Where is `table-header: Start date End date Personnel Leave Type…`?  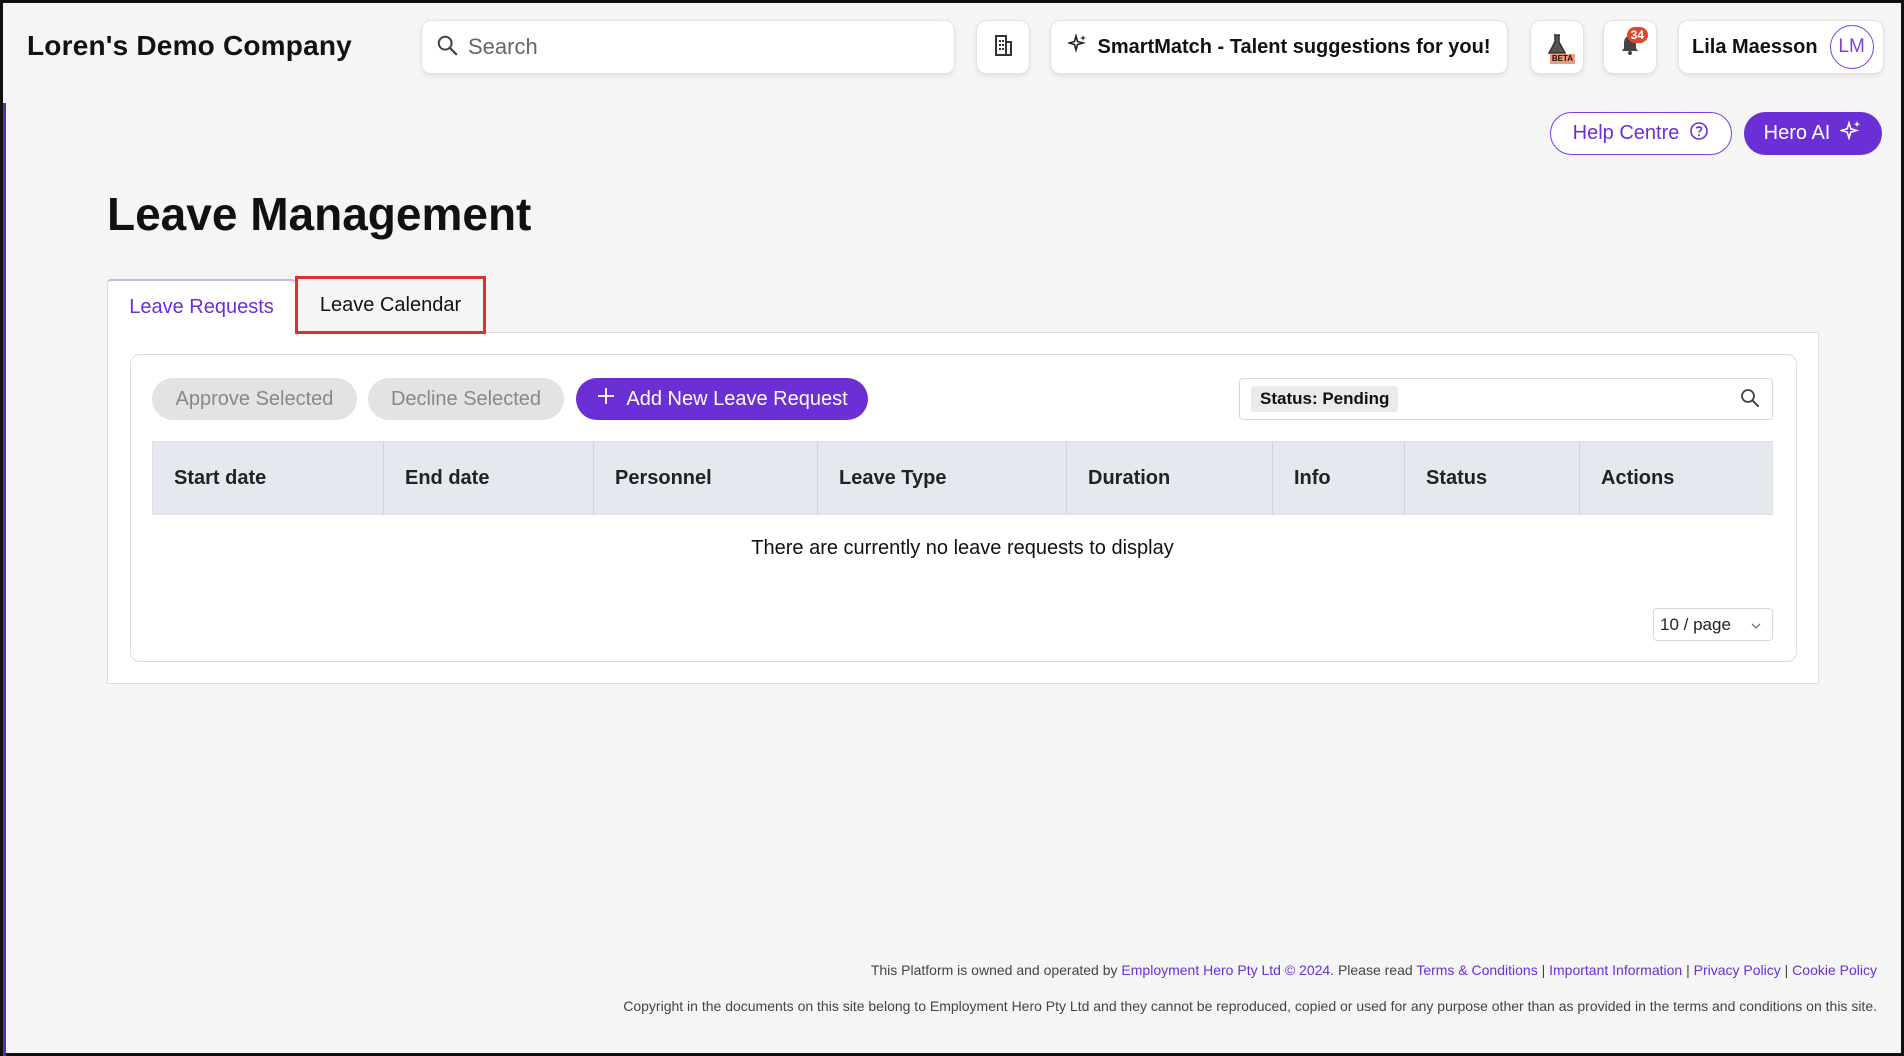
table-header: Start date End date Personnel Leave Type… is located at coordinates (962, 478).